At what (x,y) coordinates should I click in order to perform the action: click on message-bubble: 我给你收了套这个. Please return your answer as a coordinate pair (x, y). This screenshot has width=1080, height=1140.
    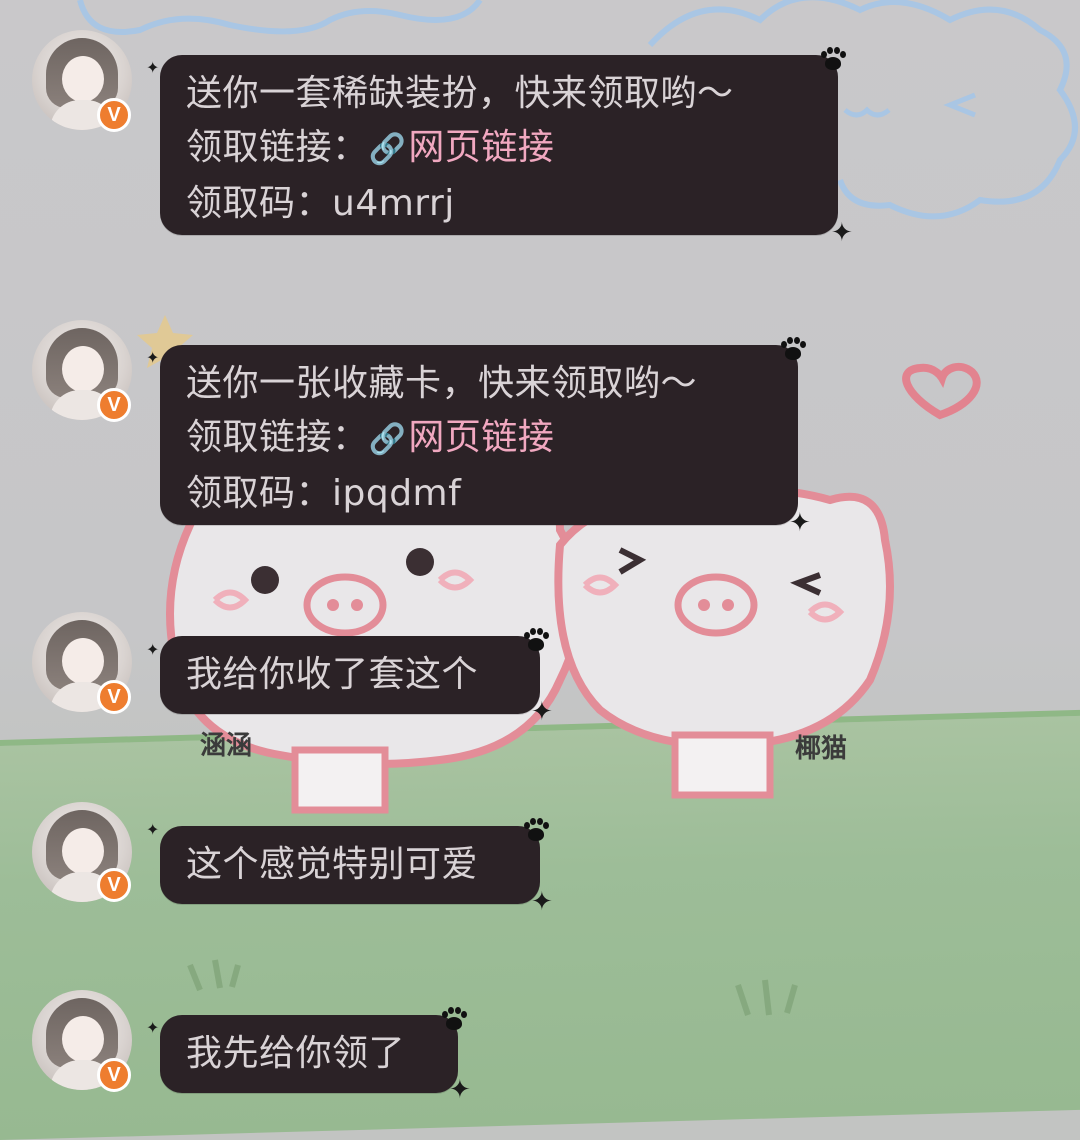
    Looking at the image, I should click on (350, 675).